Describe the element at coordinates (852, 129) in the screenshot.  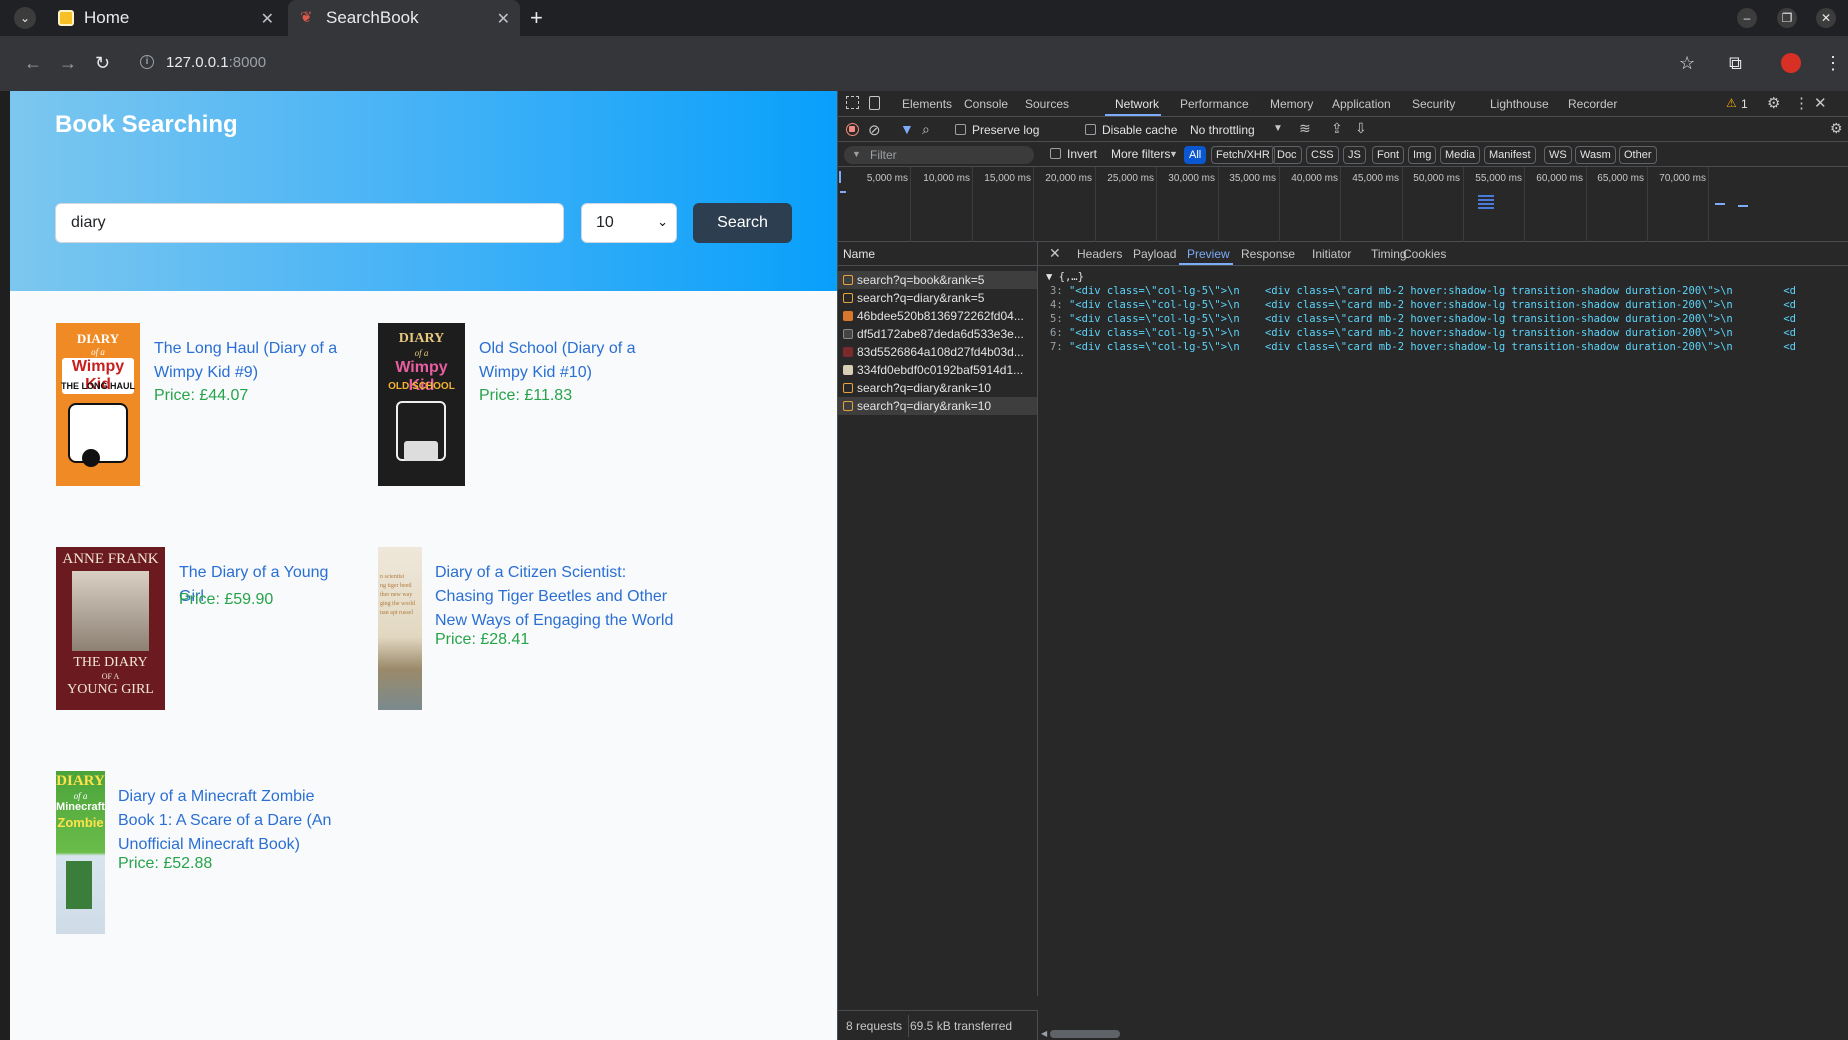
I see `record-stop-icon` at that location.